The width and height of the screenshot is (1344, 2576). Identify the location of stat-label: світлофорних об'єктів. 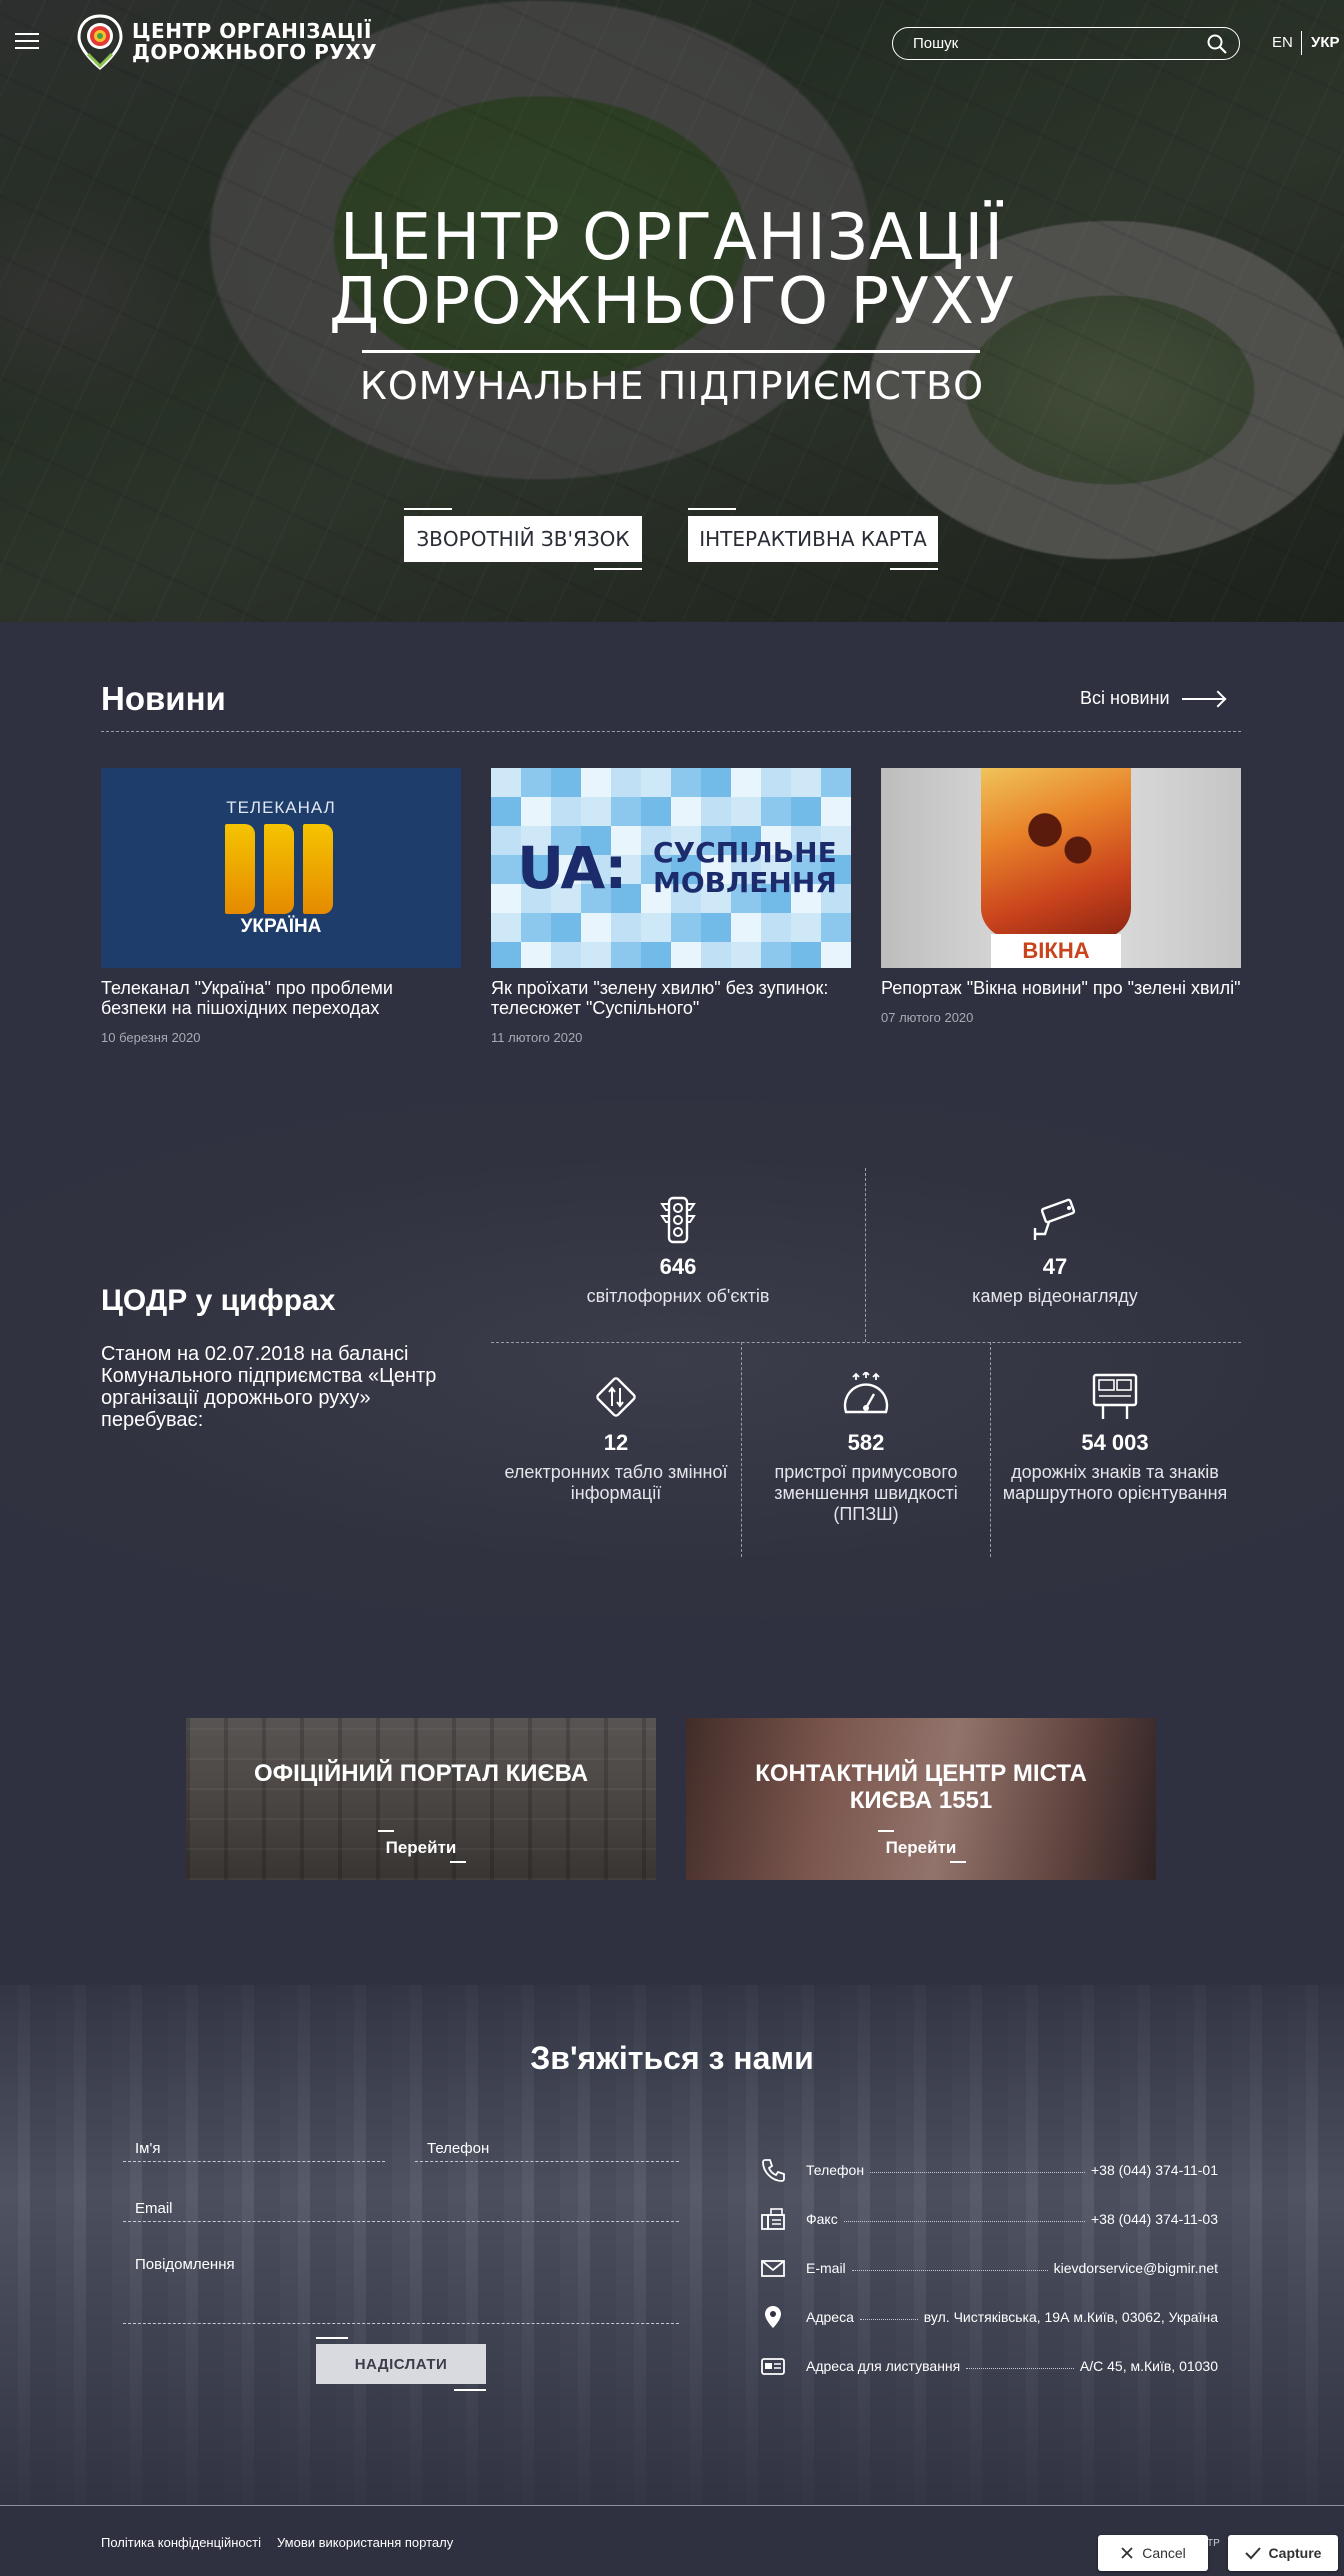
(678, 1296).